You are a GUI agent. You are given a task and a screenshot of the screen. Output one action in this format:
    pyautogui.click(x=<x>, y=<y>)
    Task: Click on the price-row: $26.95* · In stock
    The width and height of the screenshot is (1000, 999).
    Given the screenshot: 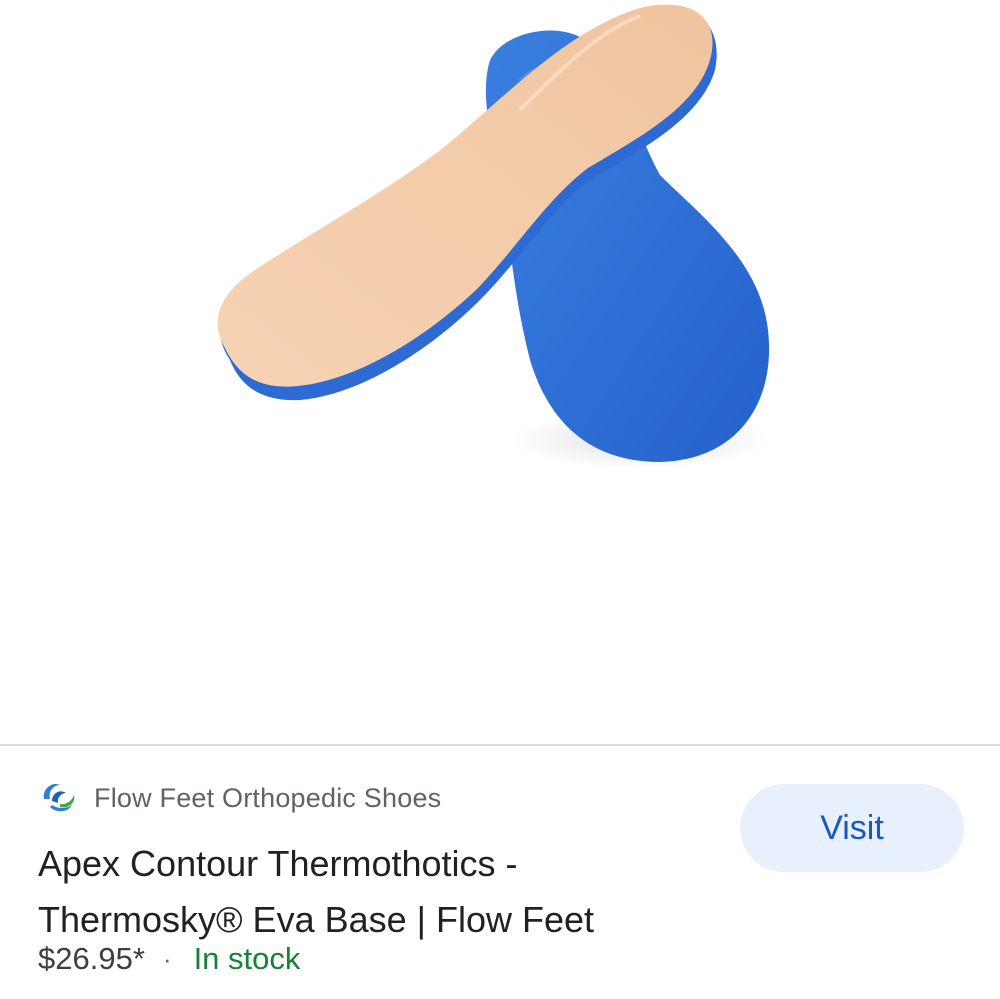 What is the action you would take?
    pyautogui.click(x=169, y=959)
    